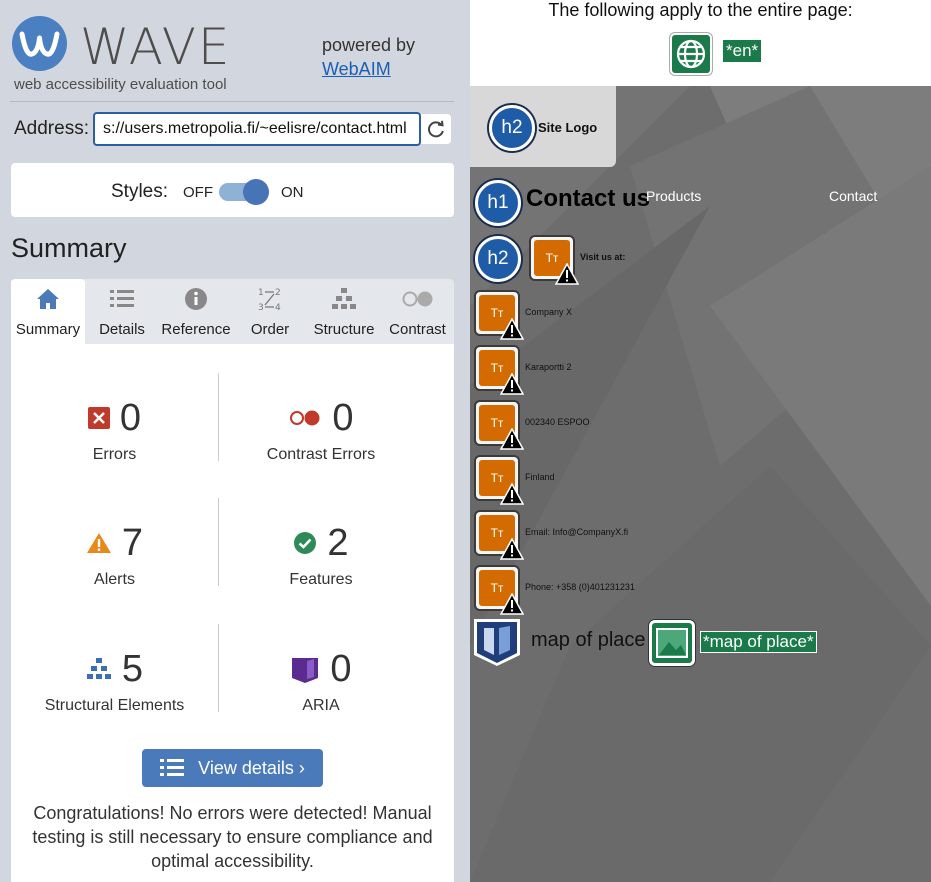  I want to click on address-input, so click(257, 129).